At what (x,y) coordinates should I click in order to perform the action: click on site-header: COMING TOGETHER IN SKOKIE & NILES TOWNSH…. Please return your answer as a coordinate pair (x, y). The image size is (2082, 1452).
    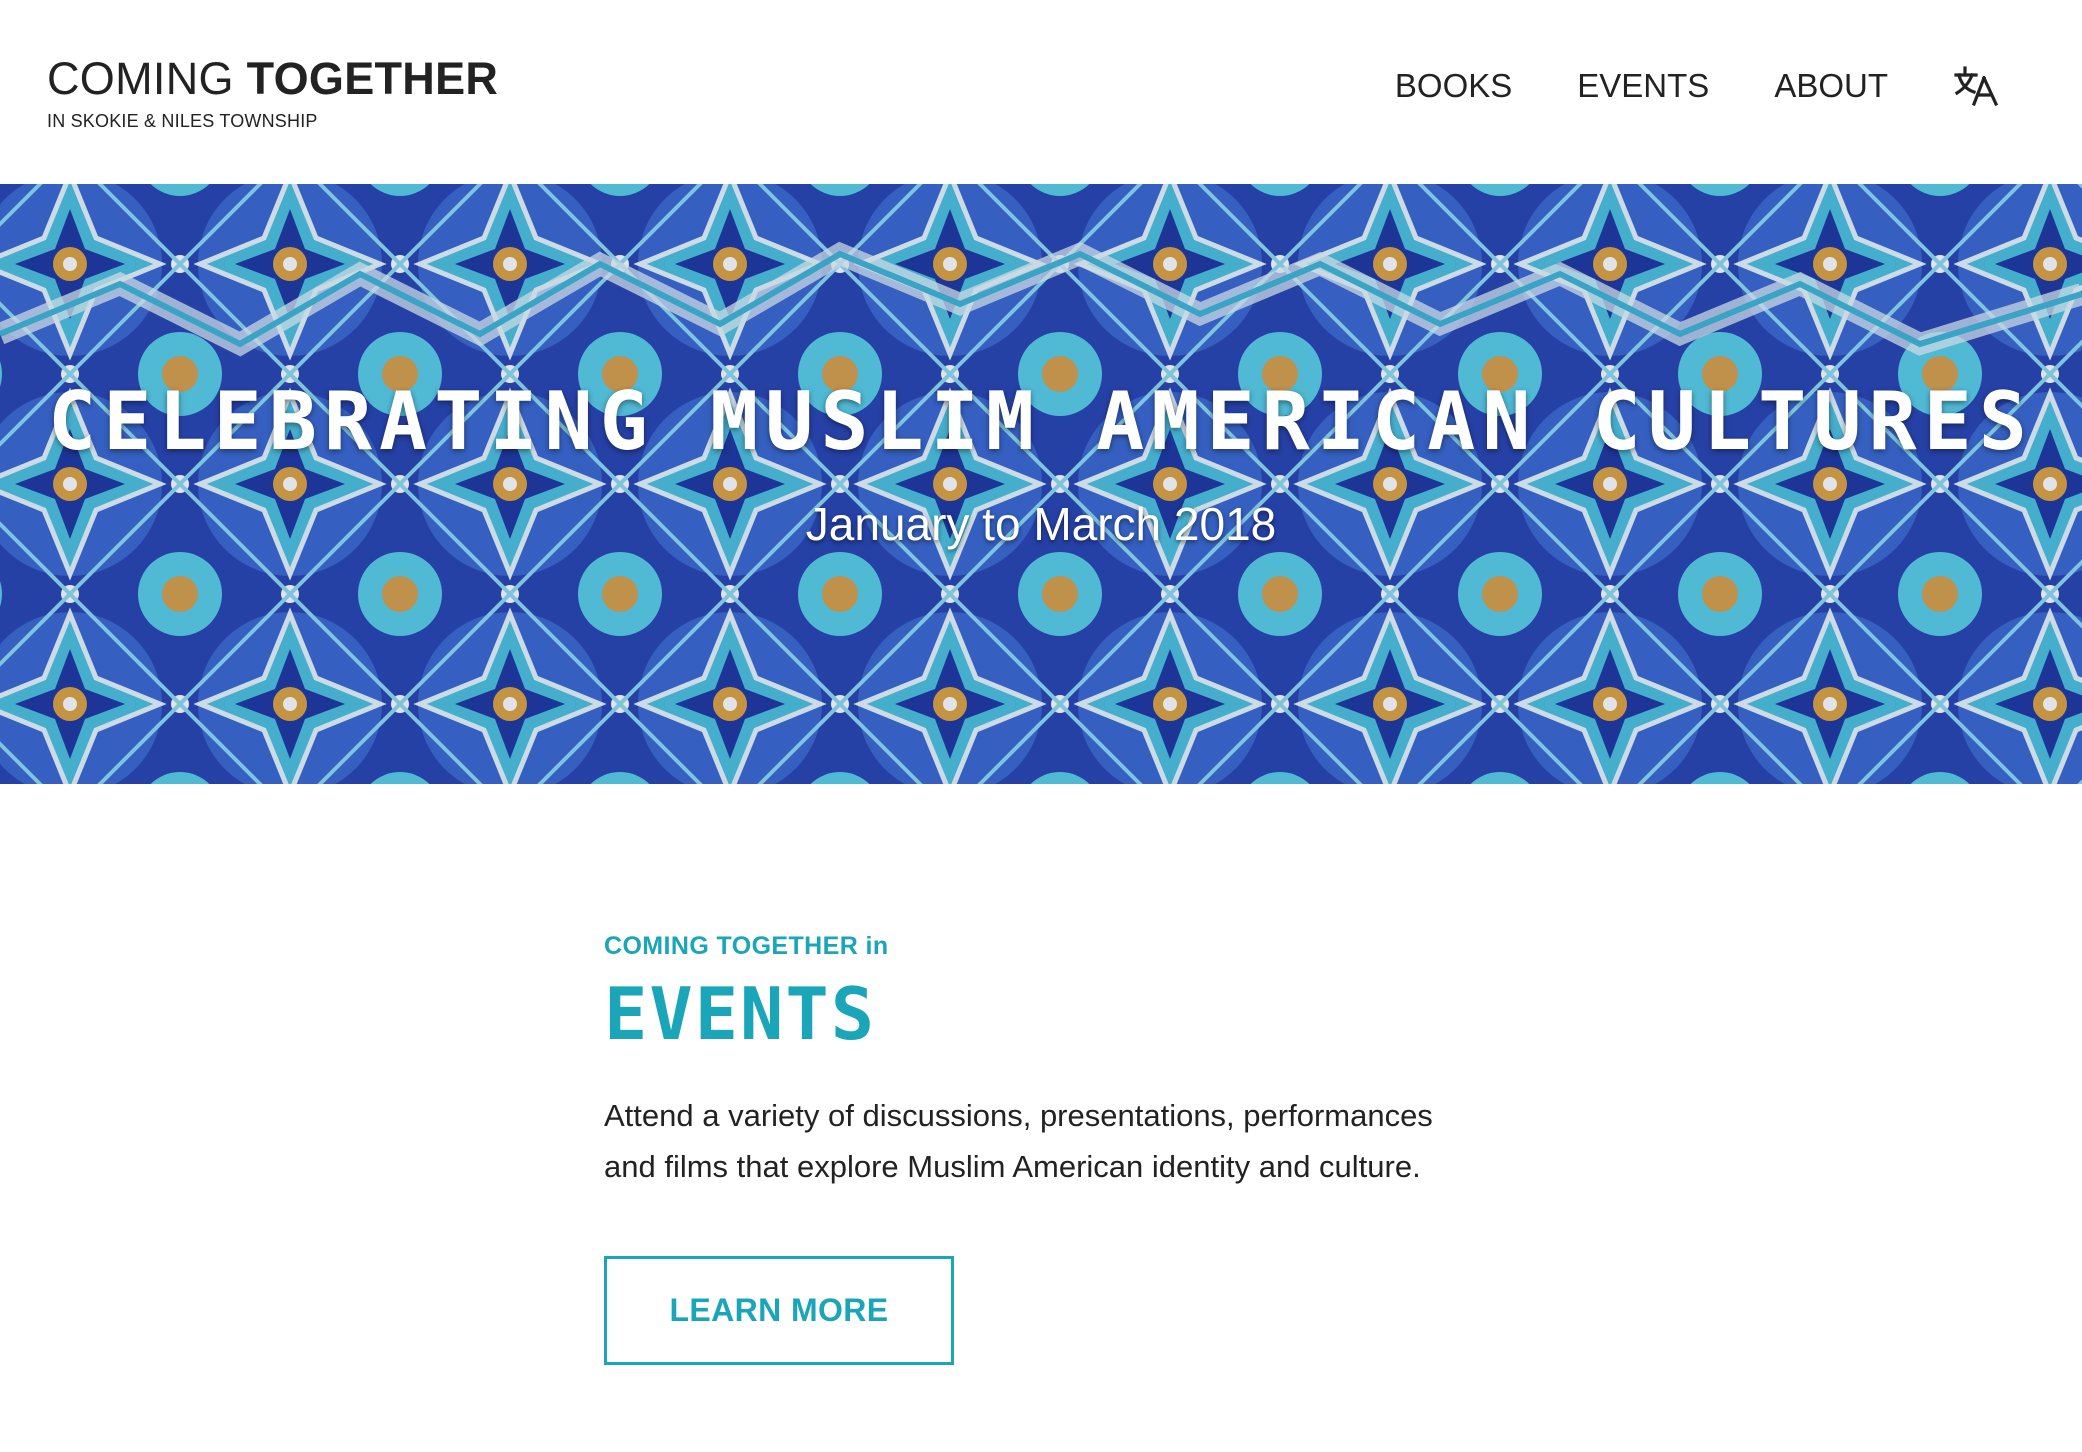
    Looking at the image, I should click on (1041, 92).